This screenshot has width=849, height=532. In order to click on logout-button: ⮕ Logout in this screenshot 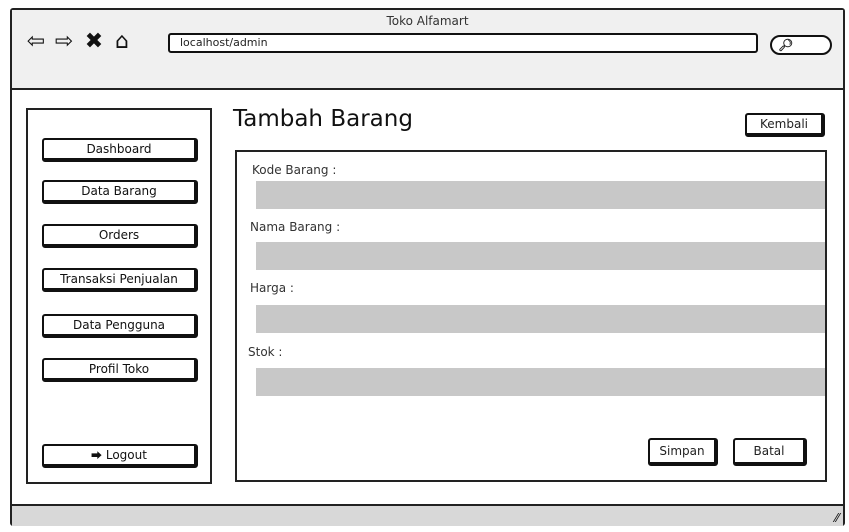, I will do `click(120, 456)`.